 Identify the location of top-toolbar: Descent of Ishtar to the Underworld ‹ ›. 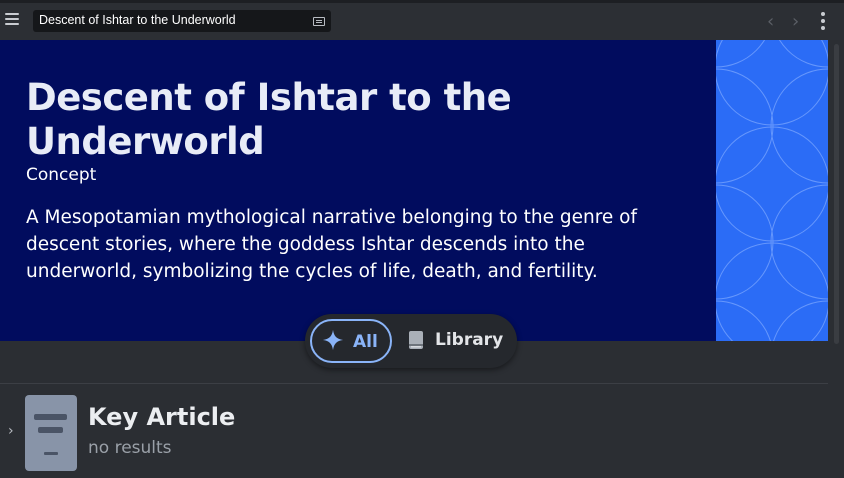
(422, 20).